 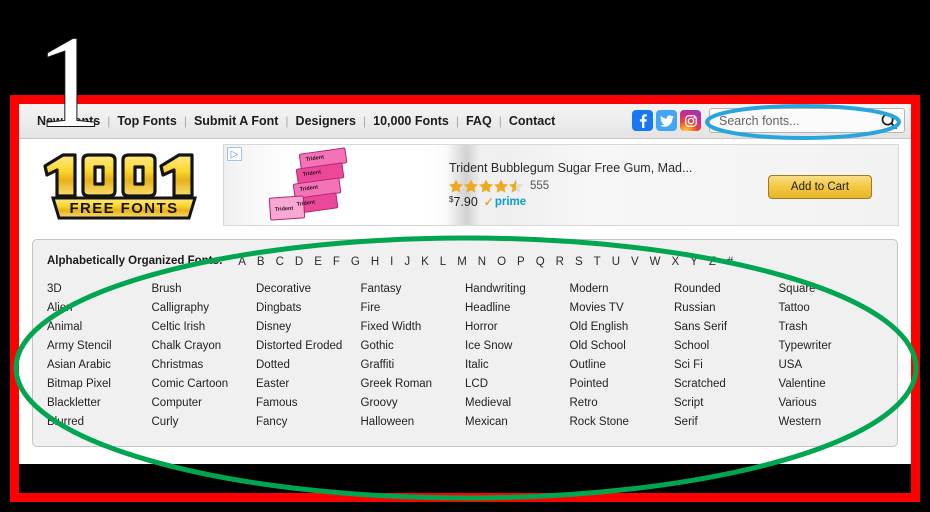 I want to click on category-link-fantasy: Fantasy, so click(x=413, y=289).